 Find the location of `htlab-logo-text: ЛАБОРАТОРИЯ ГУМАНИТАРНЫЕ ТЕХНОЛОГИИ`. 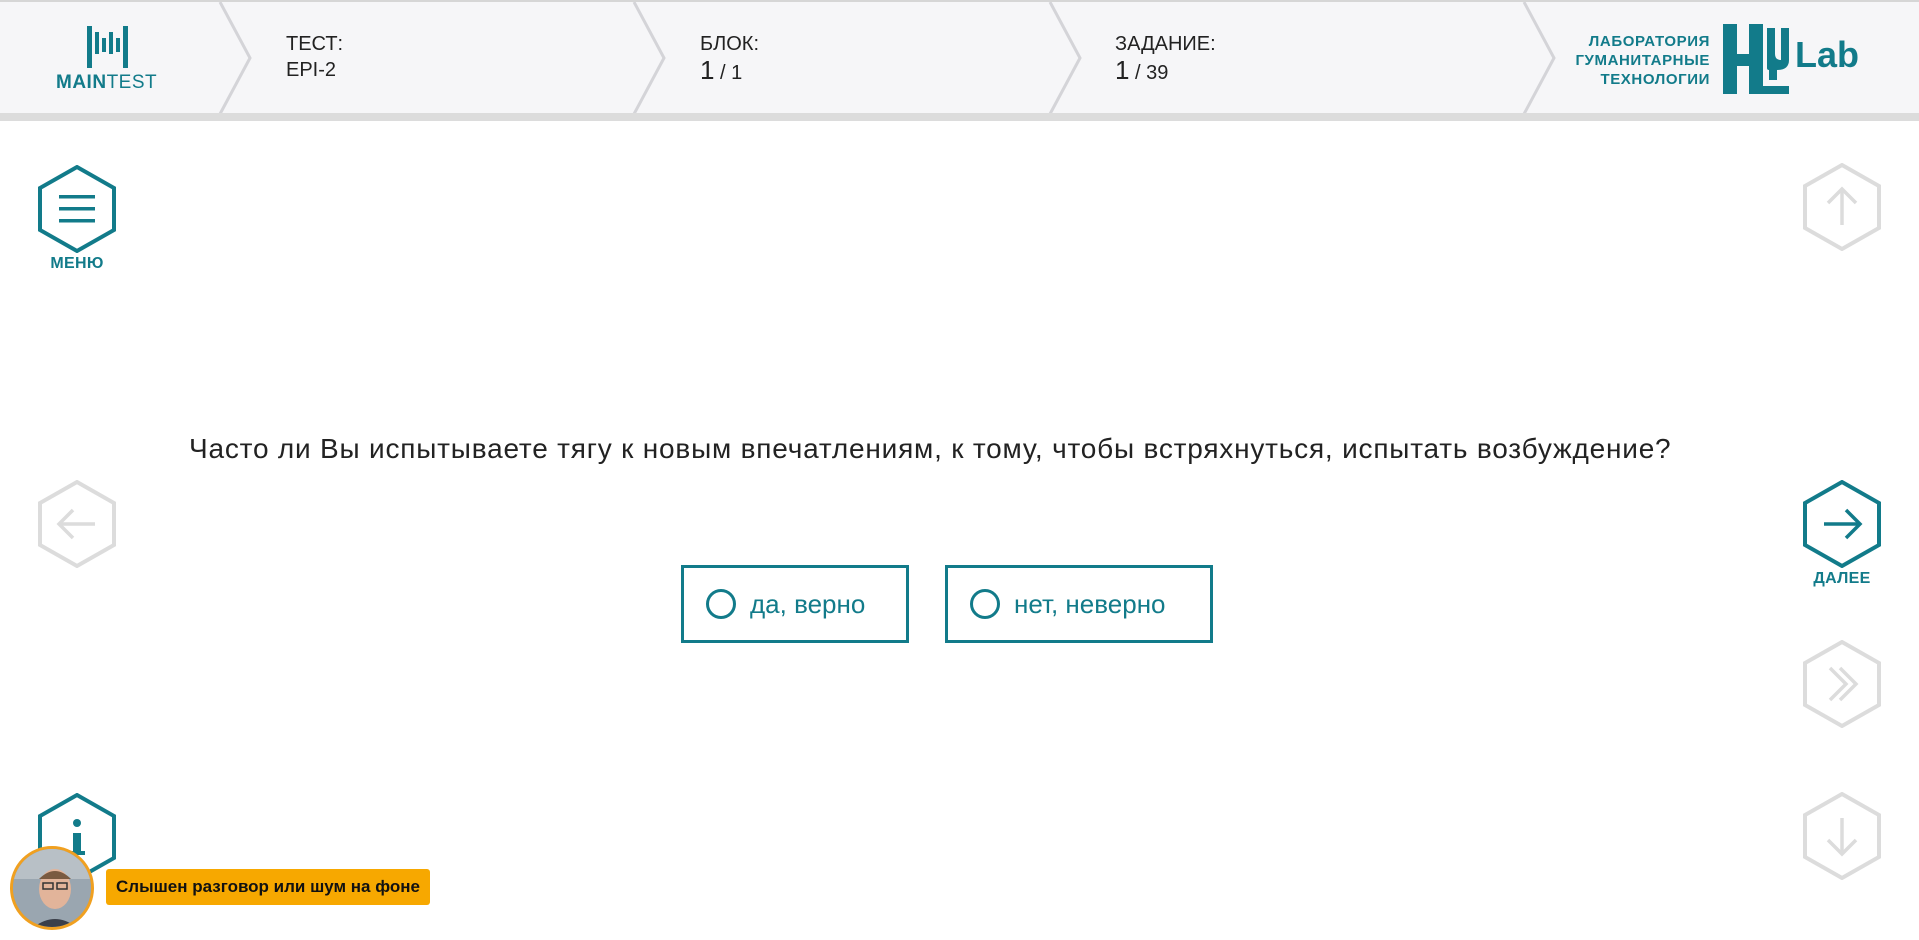

htlab-logo-text: ЛАБОРАТОРИЯ ГУМАНИТАРНЫЕ ТЕХНОЛОГИИ is located at coordinates (1642, 60).